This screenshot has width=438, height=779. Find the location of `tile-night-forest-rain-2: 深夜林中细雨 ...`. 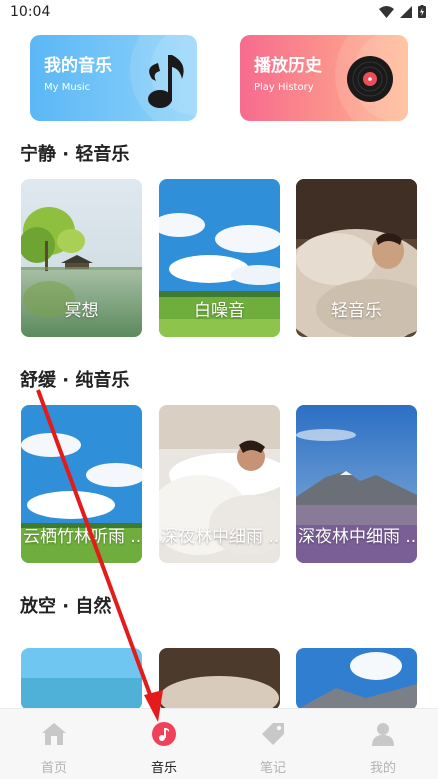

tile-night-forest-rain-2: 深夜林中细雨 ... is located at coordinates (356, 484).